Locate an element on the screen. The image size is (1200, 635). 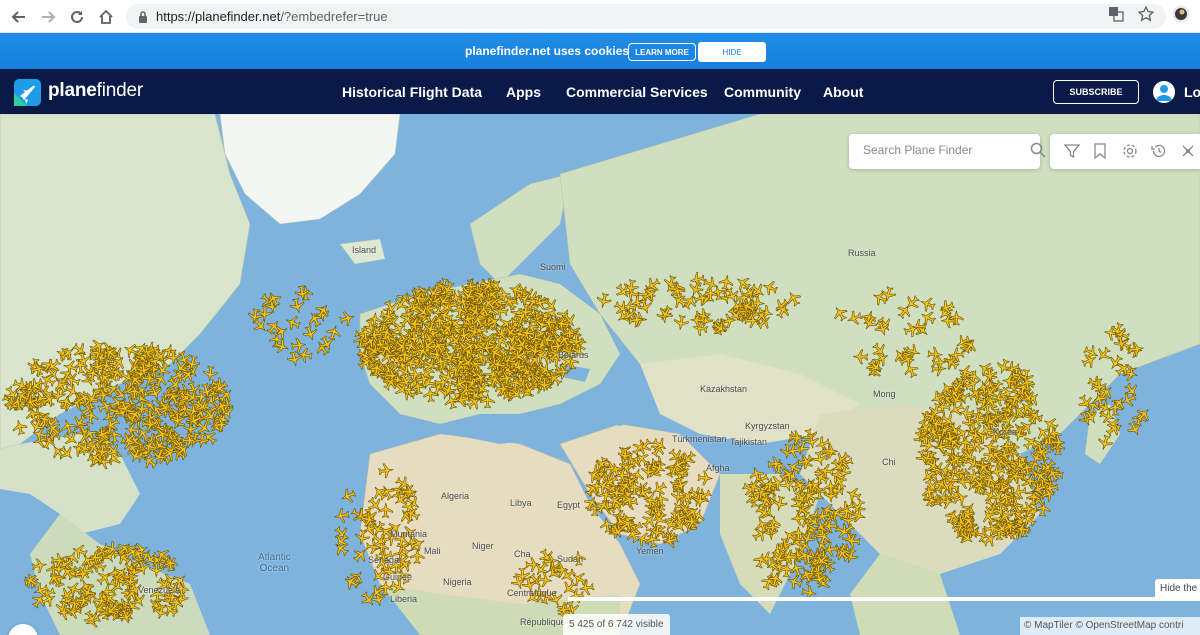
learn-more-button: LEARN MORE is located at coordinates (662, 52).